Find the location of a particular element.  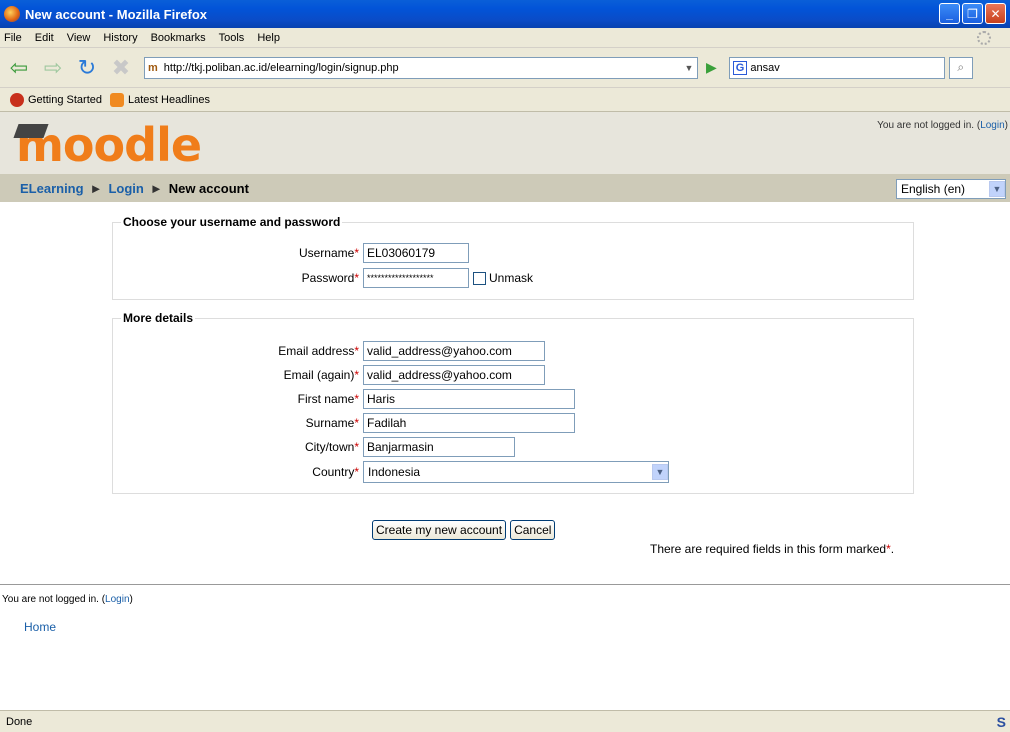

email-input: valid_address@yahoo.com is located at coordinates (454, 351).